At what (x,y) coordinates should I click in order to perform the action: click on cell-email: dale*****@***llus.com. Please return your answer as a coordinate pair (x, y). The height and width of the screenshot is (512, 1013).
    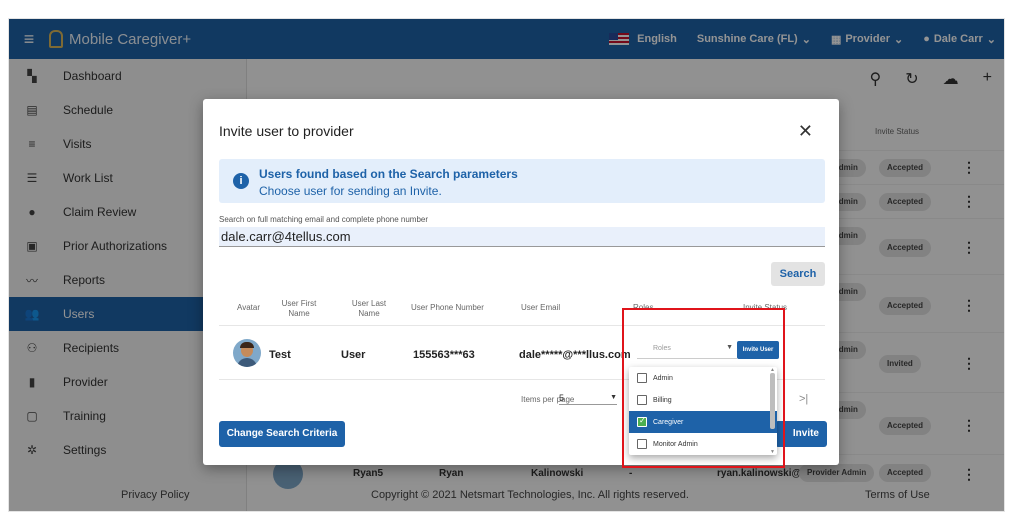
    Looking at the image, I should click on (575, 355).